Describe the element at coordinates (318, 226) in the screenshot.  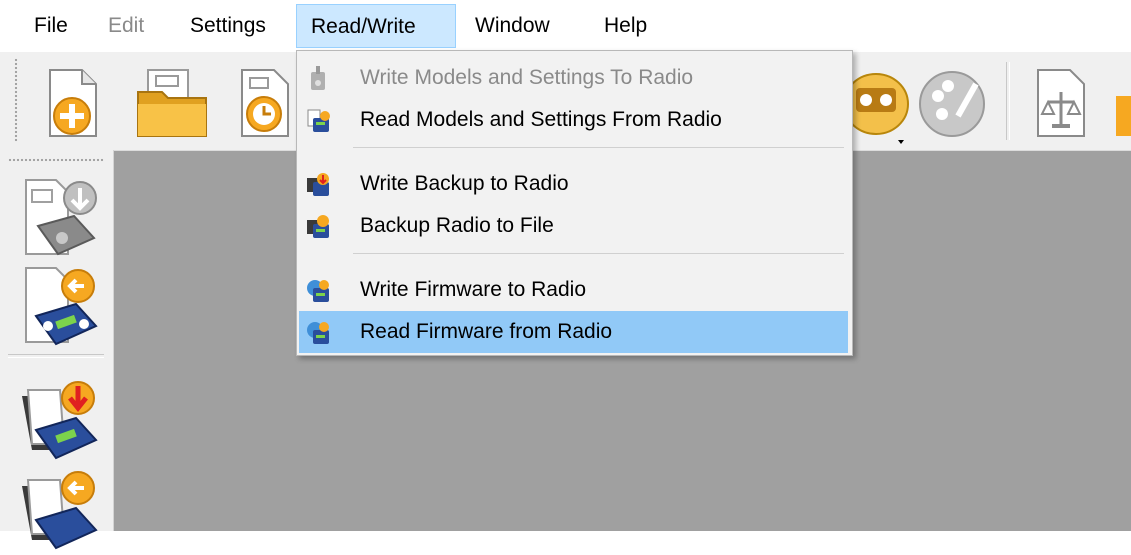
I see `backup-file-icon` at that location.